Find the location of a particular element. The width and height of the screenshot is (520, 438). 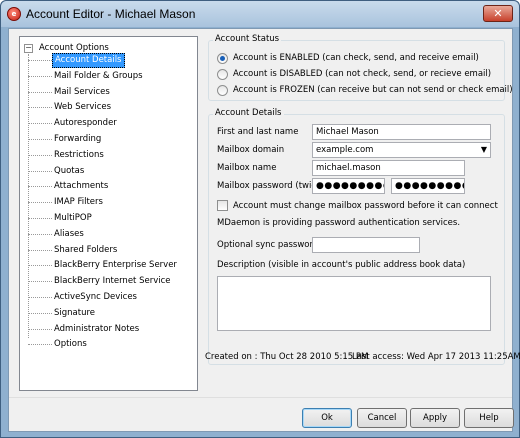

tree-item: Aliases is located at coordinates (57, 234).